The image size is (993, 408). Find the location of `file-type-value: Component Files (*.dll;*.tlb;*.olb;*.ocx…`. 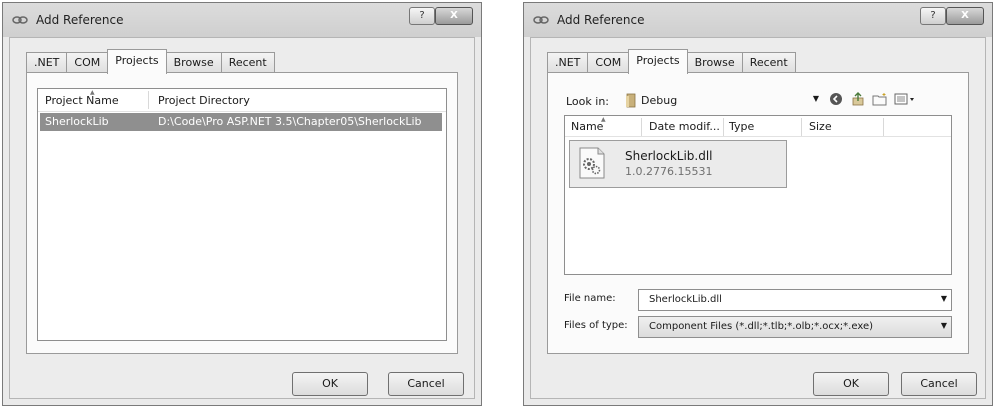

file-type-value: Component Files (*.dll;*.tlb;*.olb;*.ocx… is located at coordinates (761, 326).